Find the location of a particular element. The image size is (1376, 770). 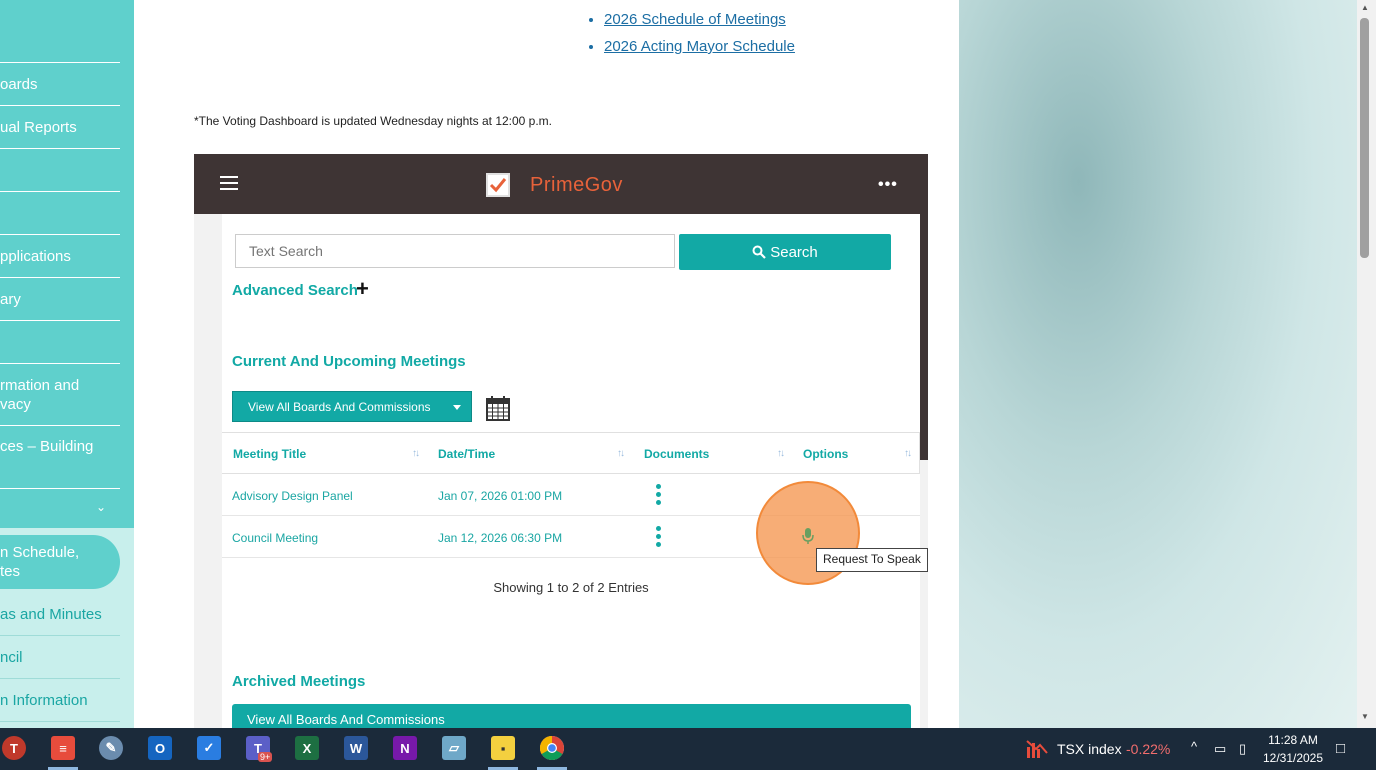

column-options: Options is located at coordinates (825, 454).